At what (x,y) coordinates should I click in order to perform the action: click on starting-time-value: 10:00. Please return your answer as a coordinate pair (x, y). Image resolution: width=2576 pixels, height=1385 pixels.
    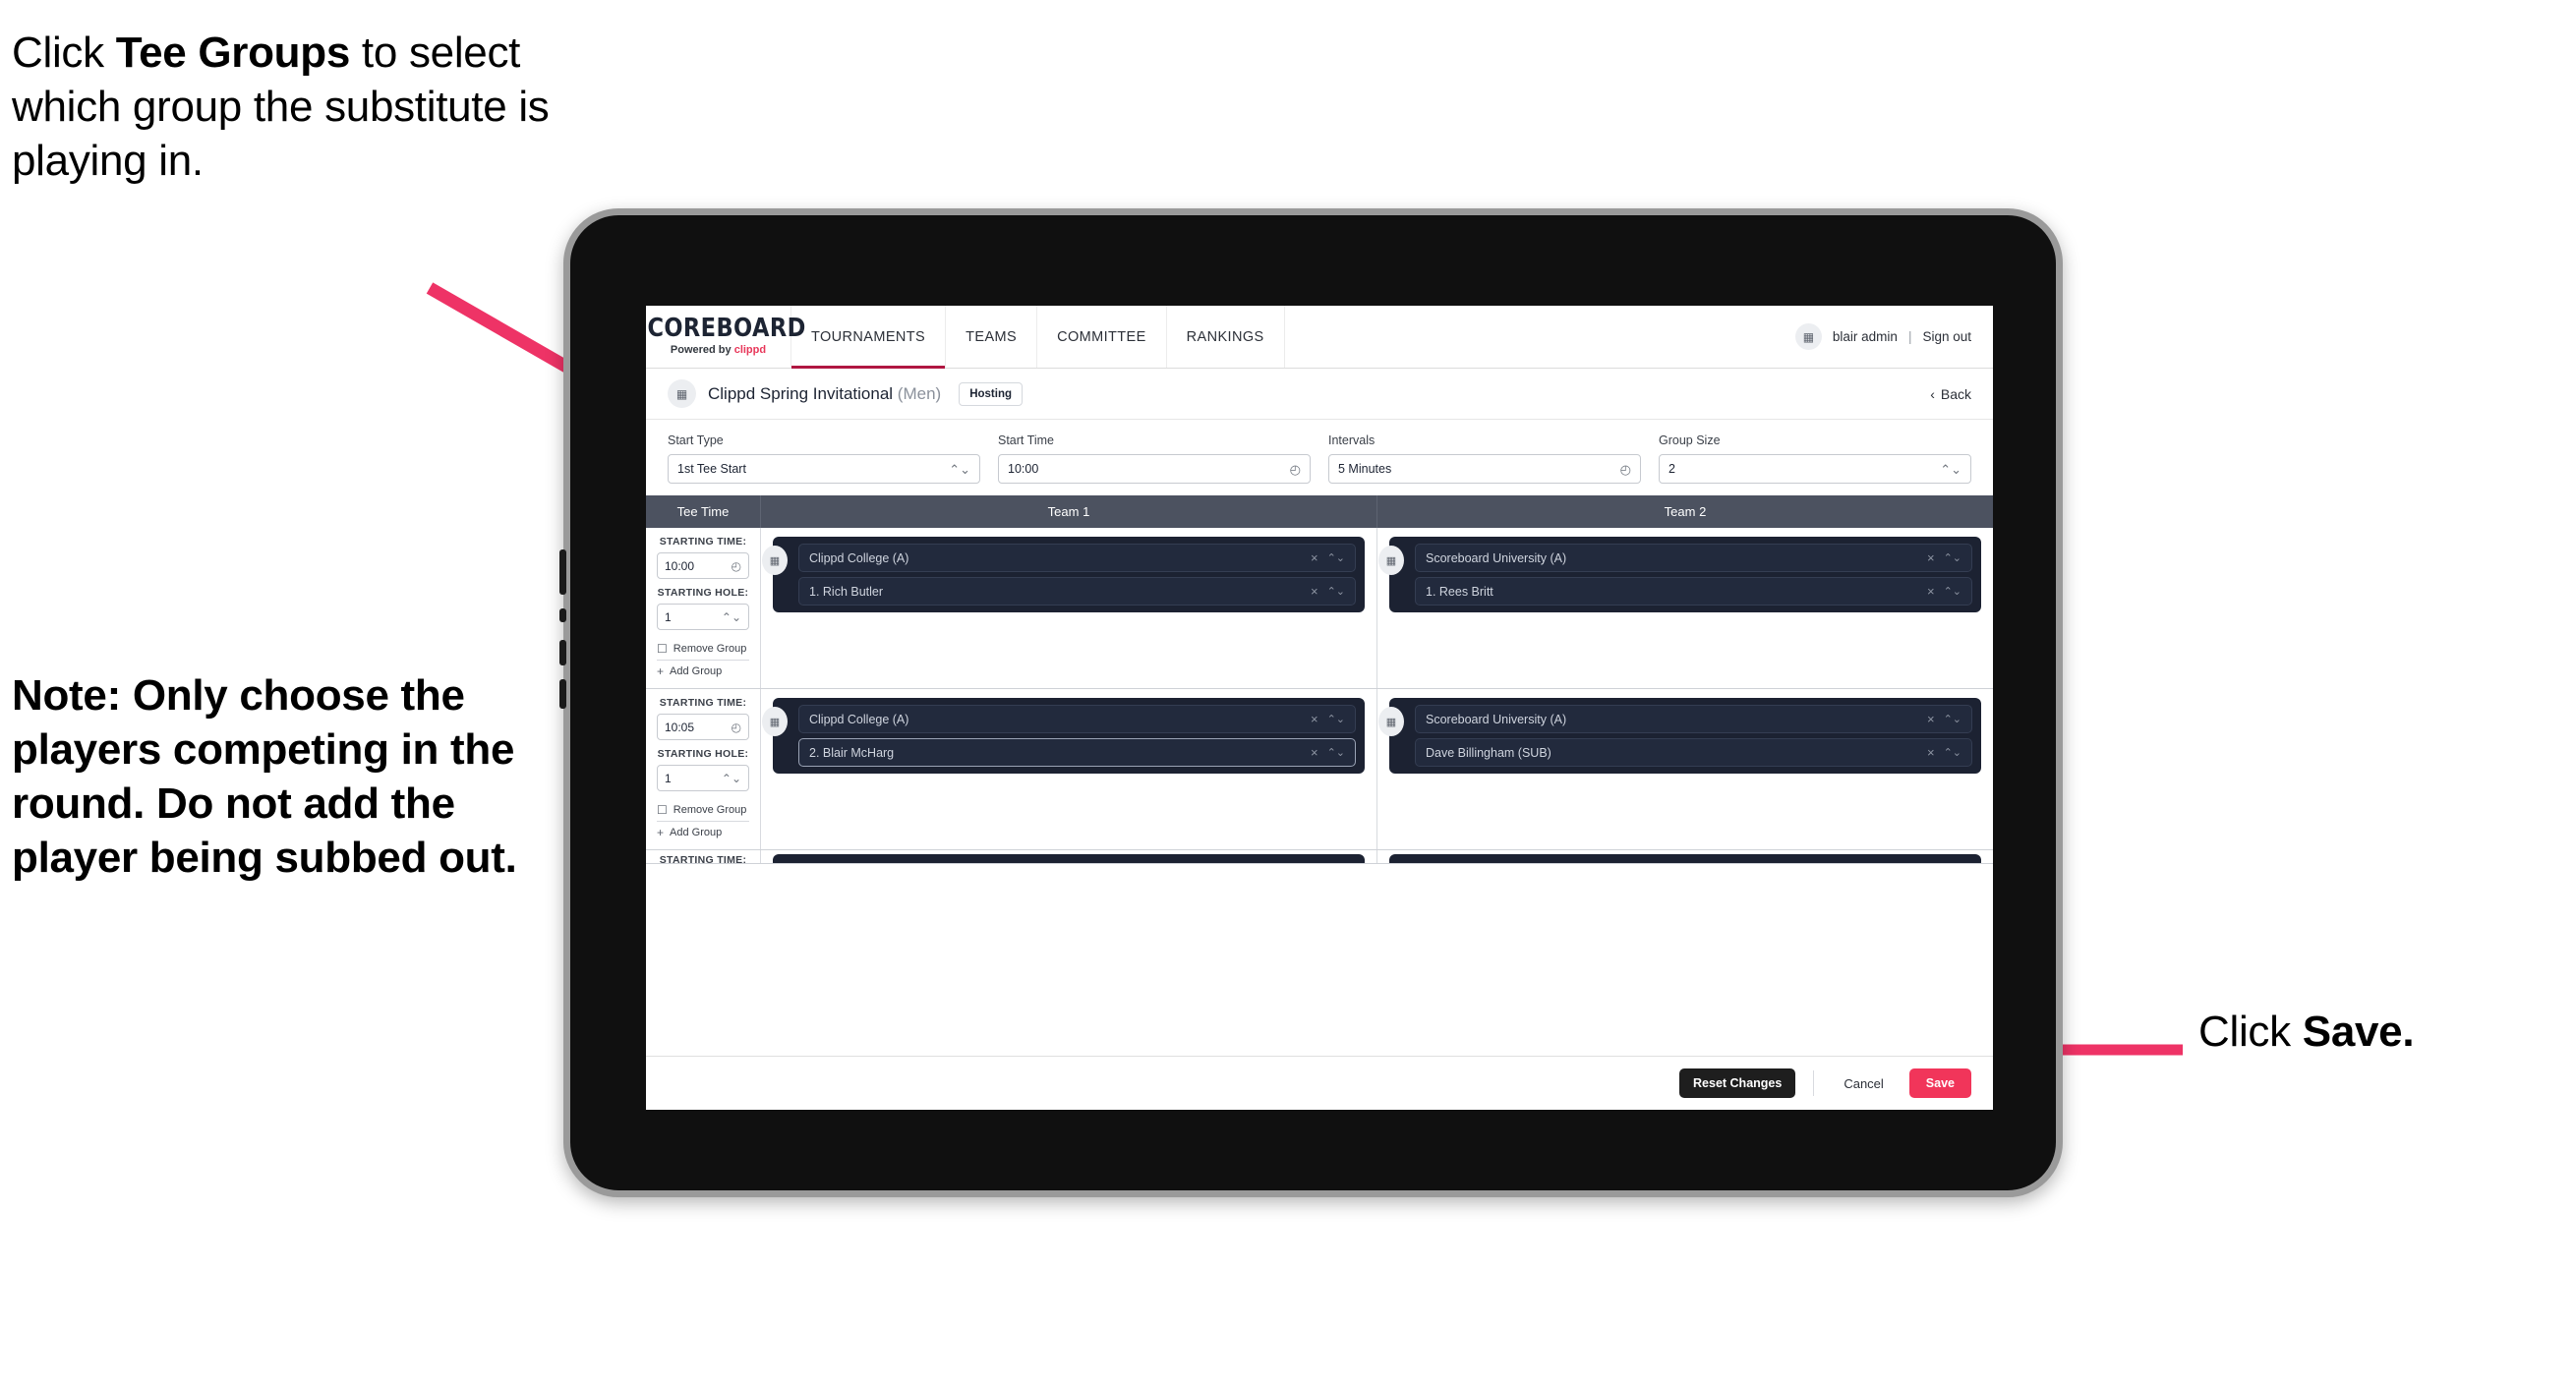
    Looking at the image, I should click on (680, 565).